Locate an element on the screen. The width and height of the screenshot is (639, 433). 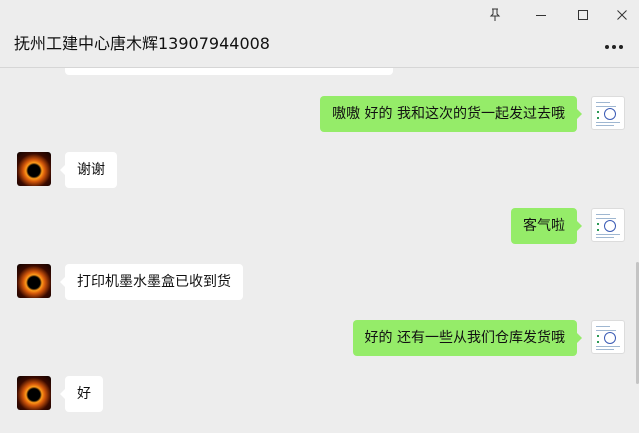
pin-icon is located at coordinates (495, 14).